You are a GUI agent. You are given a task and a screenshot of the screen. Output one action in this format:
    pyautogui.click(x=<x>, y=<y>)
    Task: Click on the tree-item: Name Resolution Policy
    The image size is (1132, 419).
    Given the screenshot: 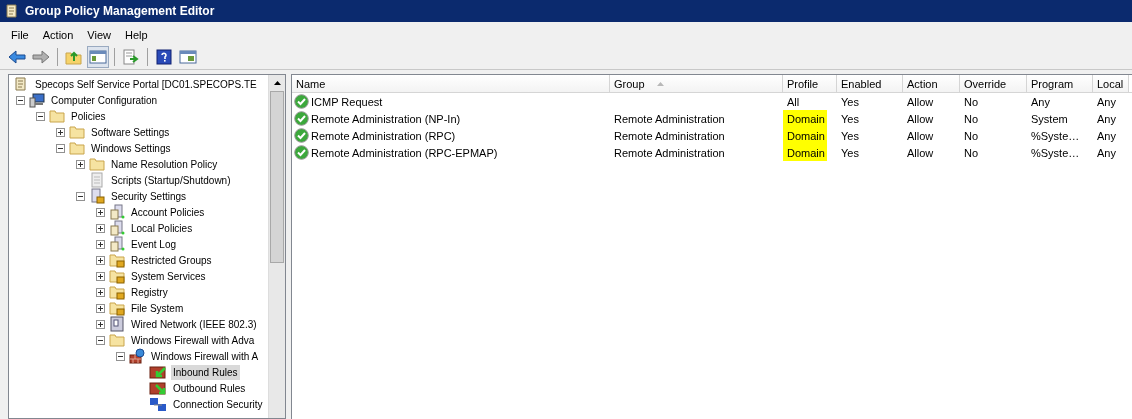 What is the action you would take?
    pyautogui.click(x=164, y=164)
    